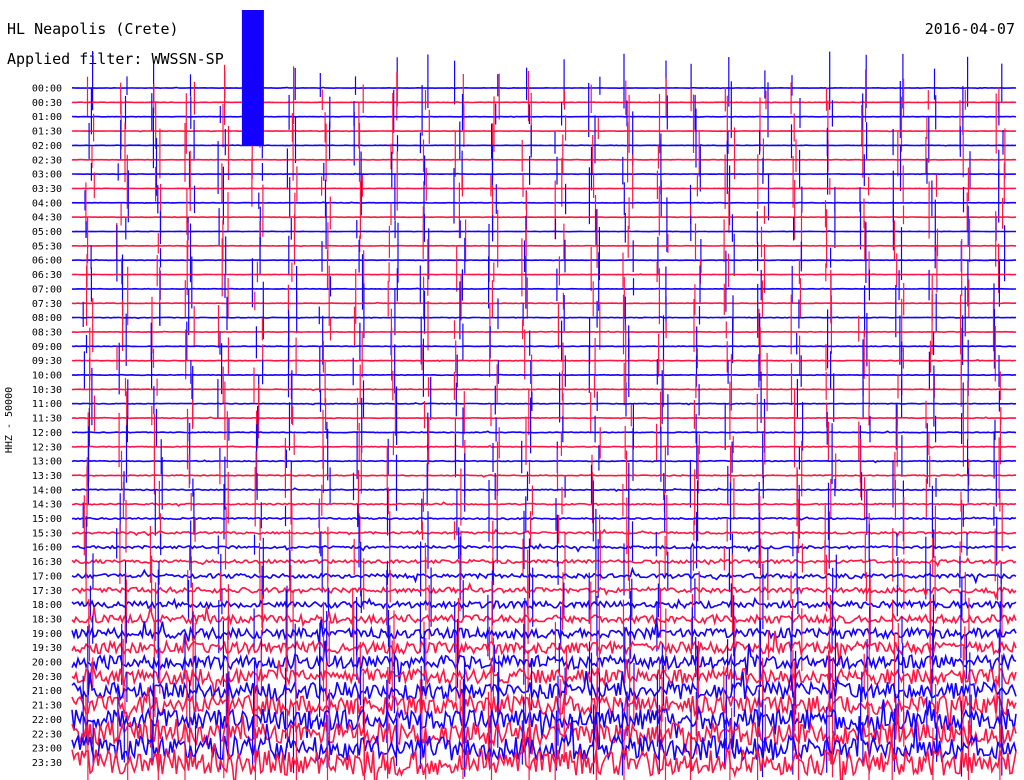 Image resolution: width=1024 pixels, height=780 pixels. Describe the element at coordinates (47, 706) in the screenshot. I see `row-time-label: 21:30` at that location.